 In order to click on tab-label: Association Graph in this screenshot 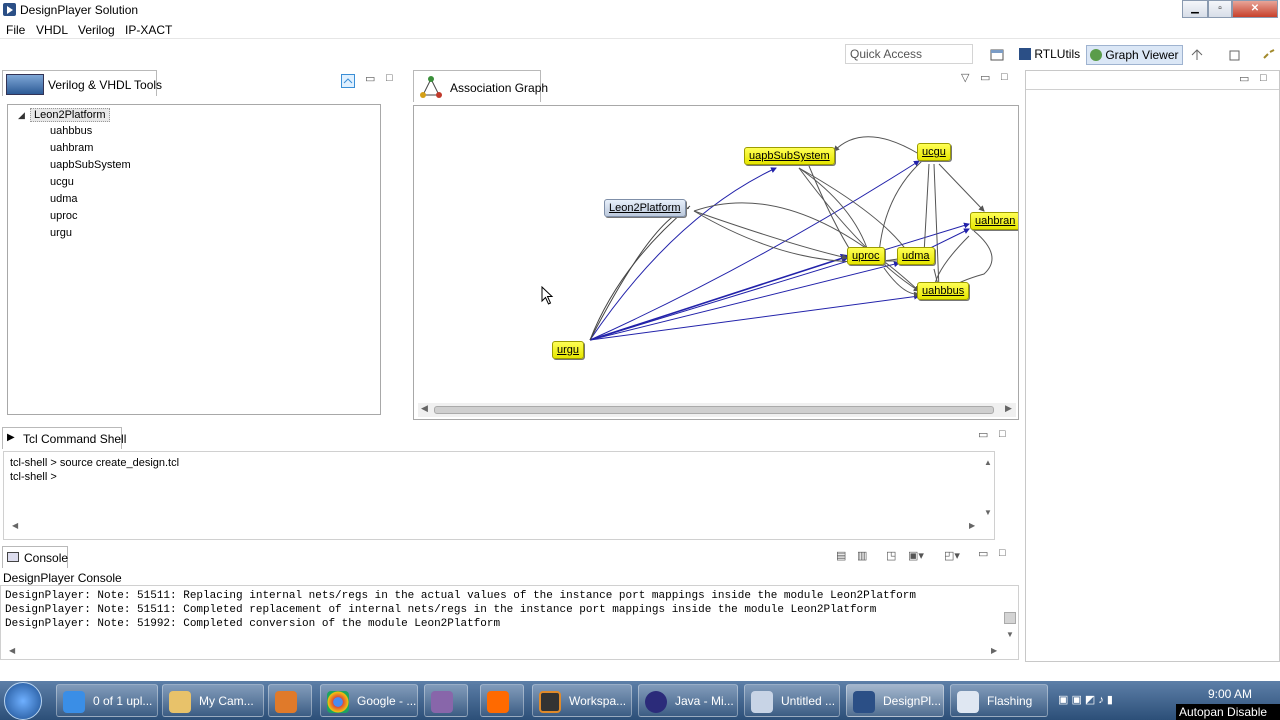, I will do `click(499, 88)`.